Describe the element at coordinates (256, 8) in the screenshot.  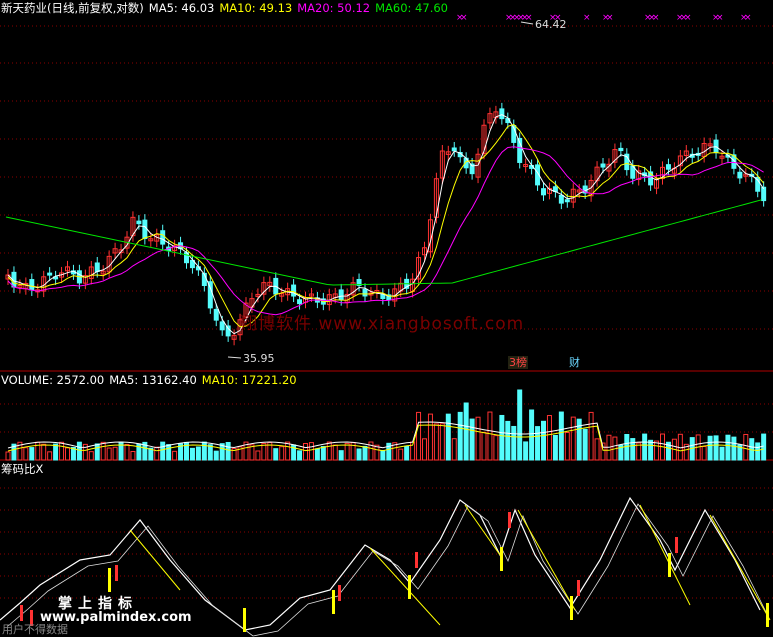
I see `ma10-value: MA10: 49.13` at that location.